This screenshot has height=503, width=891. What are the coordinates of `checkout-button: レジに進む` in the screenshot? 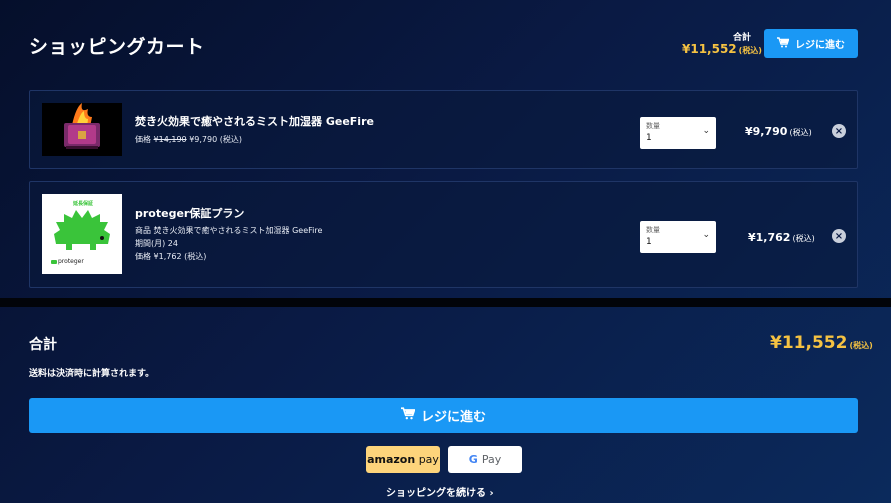 It's located at (443, 415).